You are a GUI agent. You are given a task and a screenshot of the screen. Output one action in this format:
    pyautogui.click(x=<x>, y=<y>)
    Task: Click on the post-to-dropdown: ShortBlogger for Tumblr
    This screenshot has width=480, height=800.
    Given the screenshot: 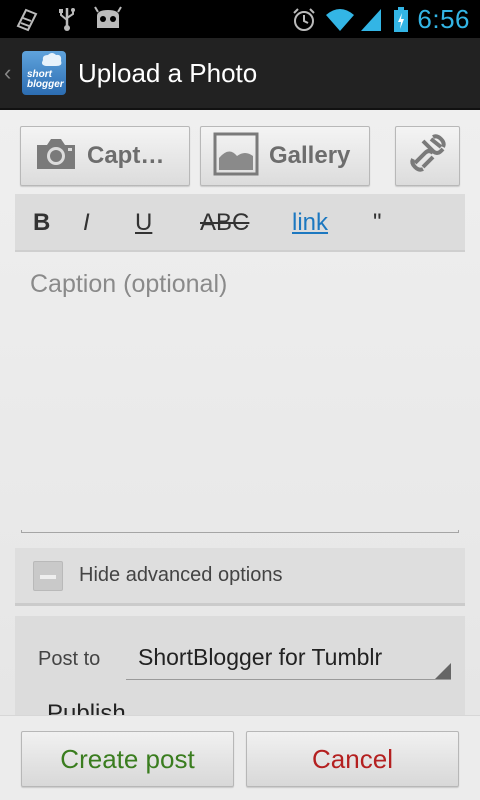 What is the action you would take?
    pyautogui.click(x=288, y=660)
    